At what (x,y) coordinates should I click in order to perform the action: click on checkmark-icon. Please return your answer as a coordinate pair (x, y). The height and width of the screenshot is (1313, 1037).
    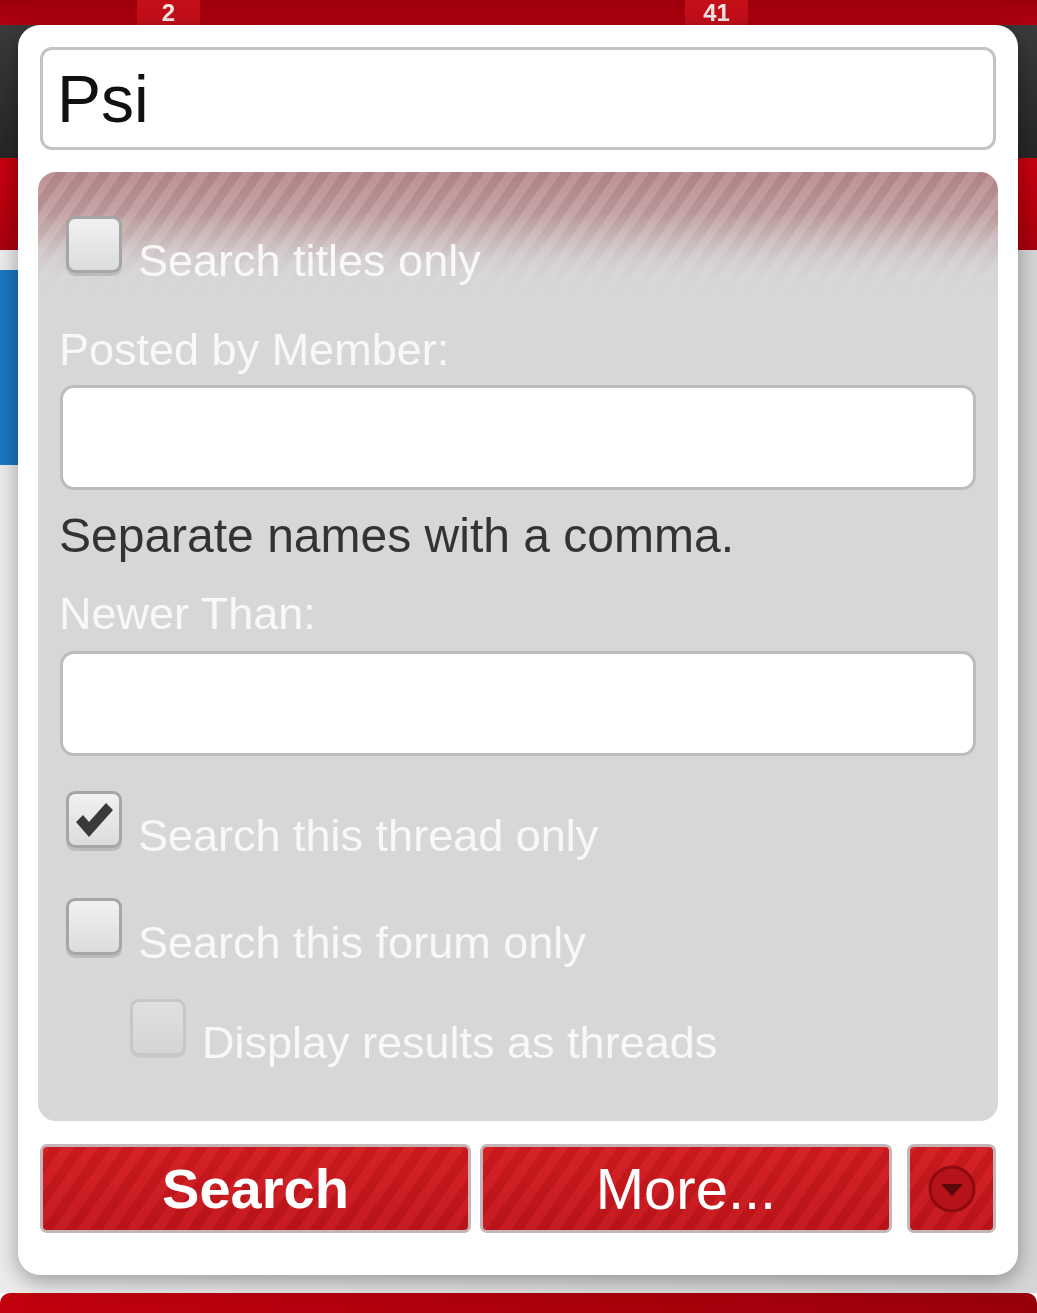
    Looking at the image, I should click on (94, 819).